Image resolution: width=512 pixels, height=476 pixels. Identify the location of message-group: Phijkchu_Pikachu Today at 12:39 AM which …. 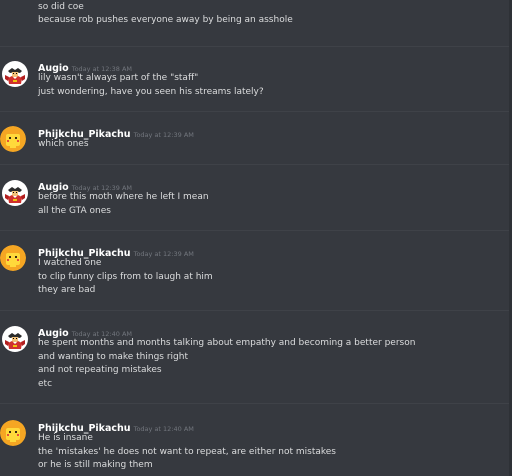
(256, 145).